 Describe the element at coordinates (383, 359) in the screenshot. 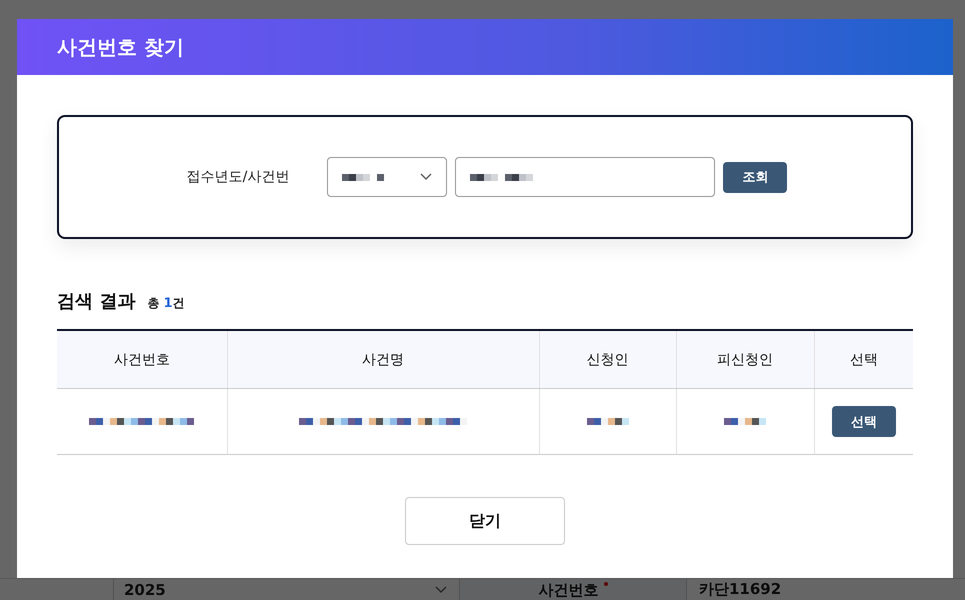

I see `column-header: 사건명` at that location.